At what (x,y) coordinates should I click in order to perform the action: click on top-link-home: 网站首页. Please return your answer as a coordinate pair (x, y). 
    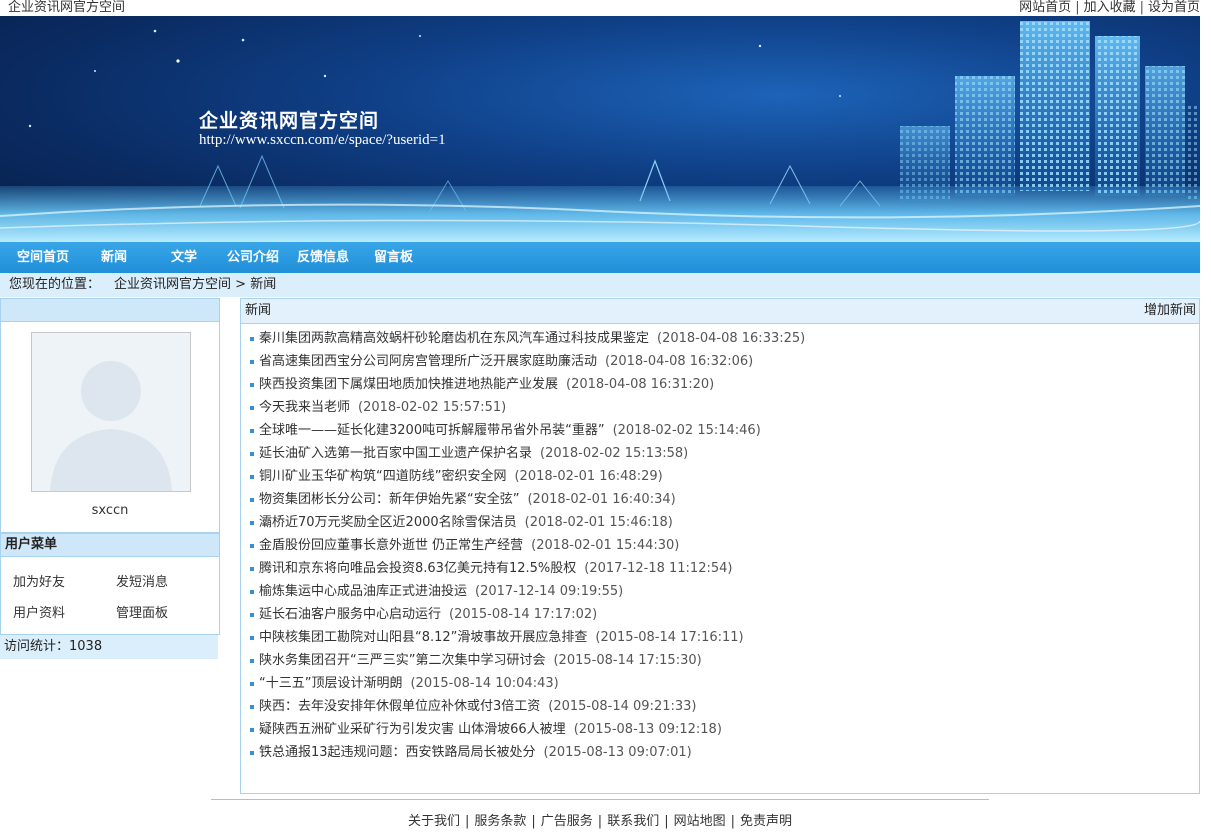
    Looking at the image, I should click on (1045, 7).